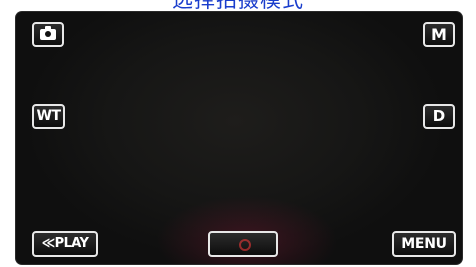 Image resolution: width=476 pixels, height=267 pixels. What do you see at coordinates (439, 34) in the screenshot?
I see `manual-mode-button: M` at bounding box center [439, 34].